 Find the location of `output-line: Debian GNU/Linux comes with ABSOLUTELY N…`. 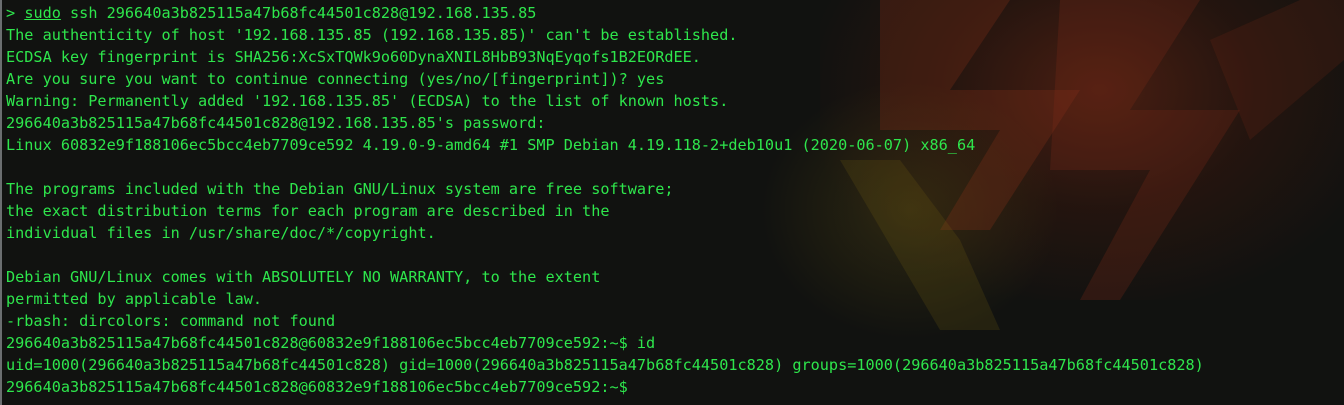

output-line: Debian GNU/Linux comes with ABSOLUTELY N… is located at coordinates (303, 277).